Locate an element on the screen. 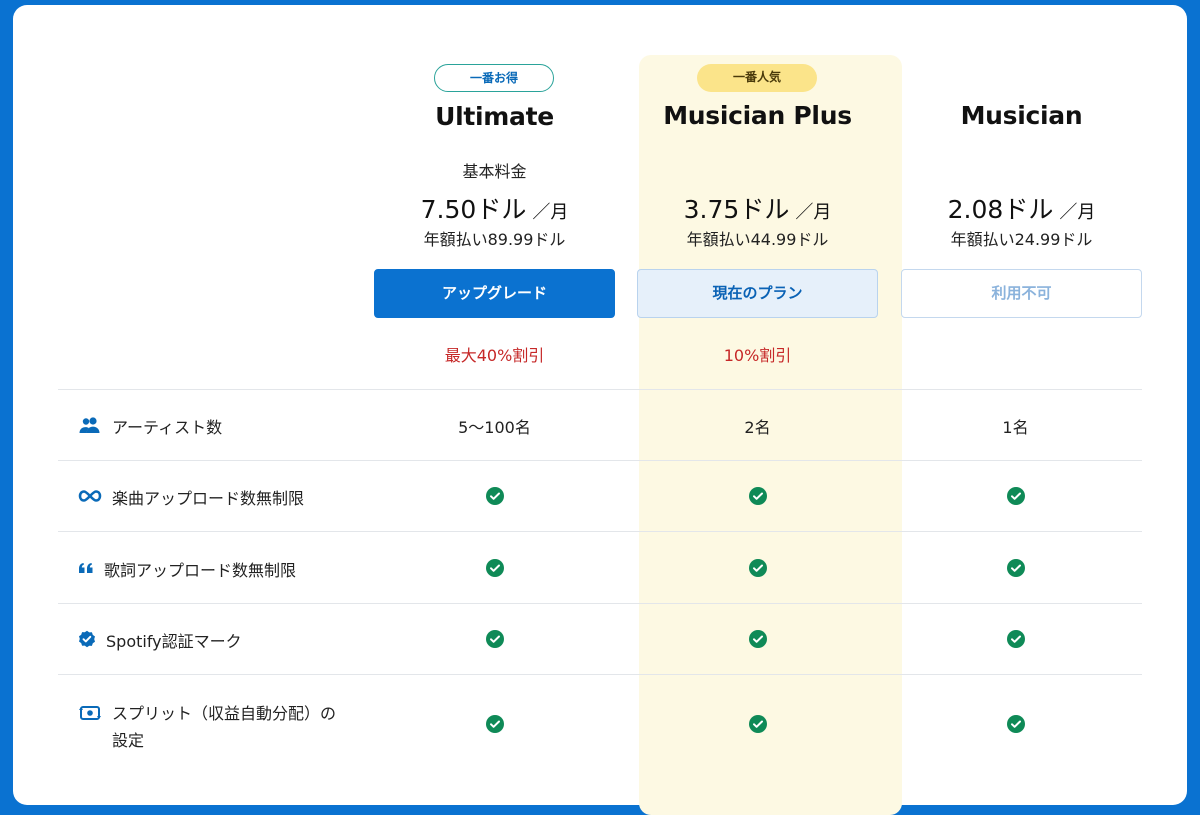 This screenshot has height=815, width=1200. plan-price: 7.50ドル ／月 is located at coordinates (494, 208).